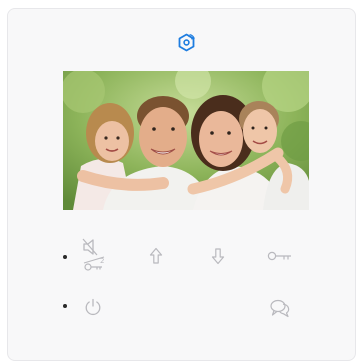 The height and width of the screenshot is (363, 356). I want to click on speaker-mute-key-2-icon: 2, so click(93, 254).